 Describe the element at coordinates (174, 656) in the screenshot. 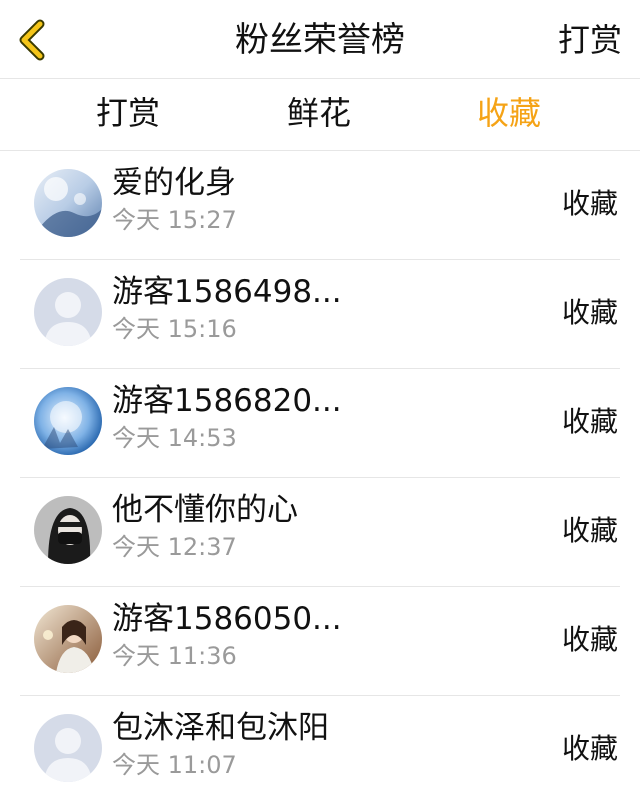

I see `timestamp: 今天 11:36` at that location.